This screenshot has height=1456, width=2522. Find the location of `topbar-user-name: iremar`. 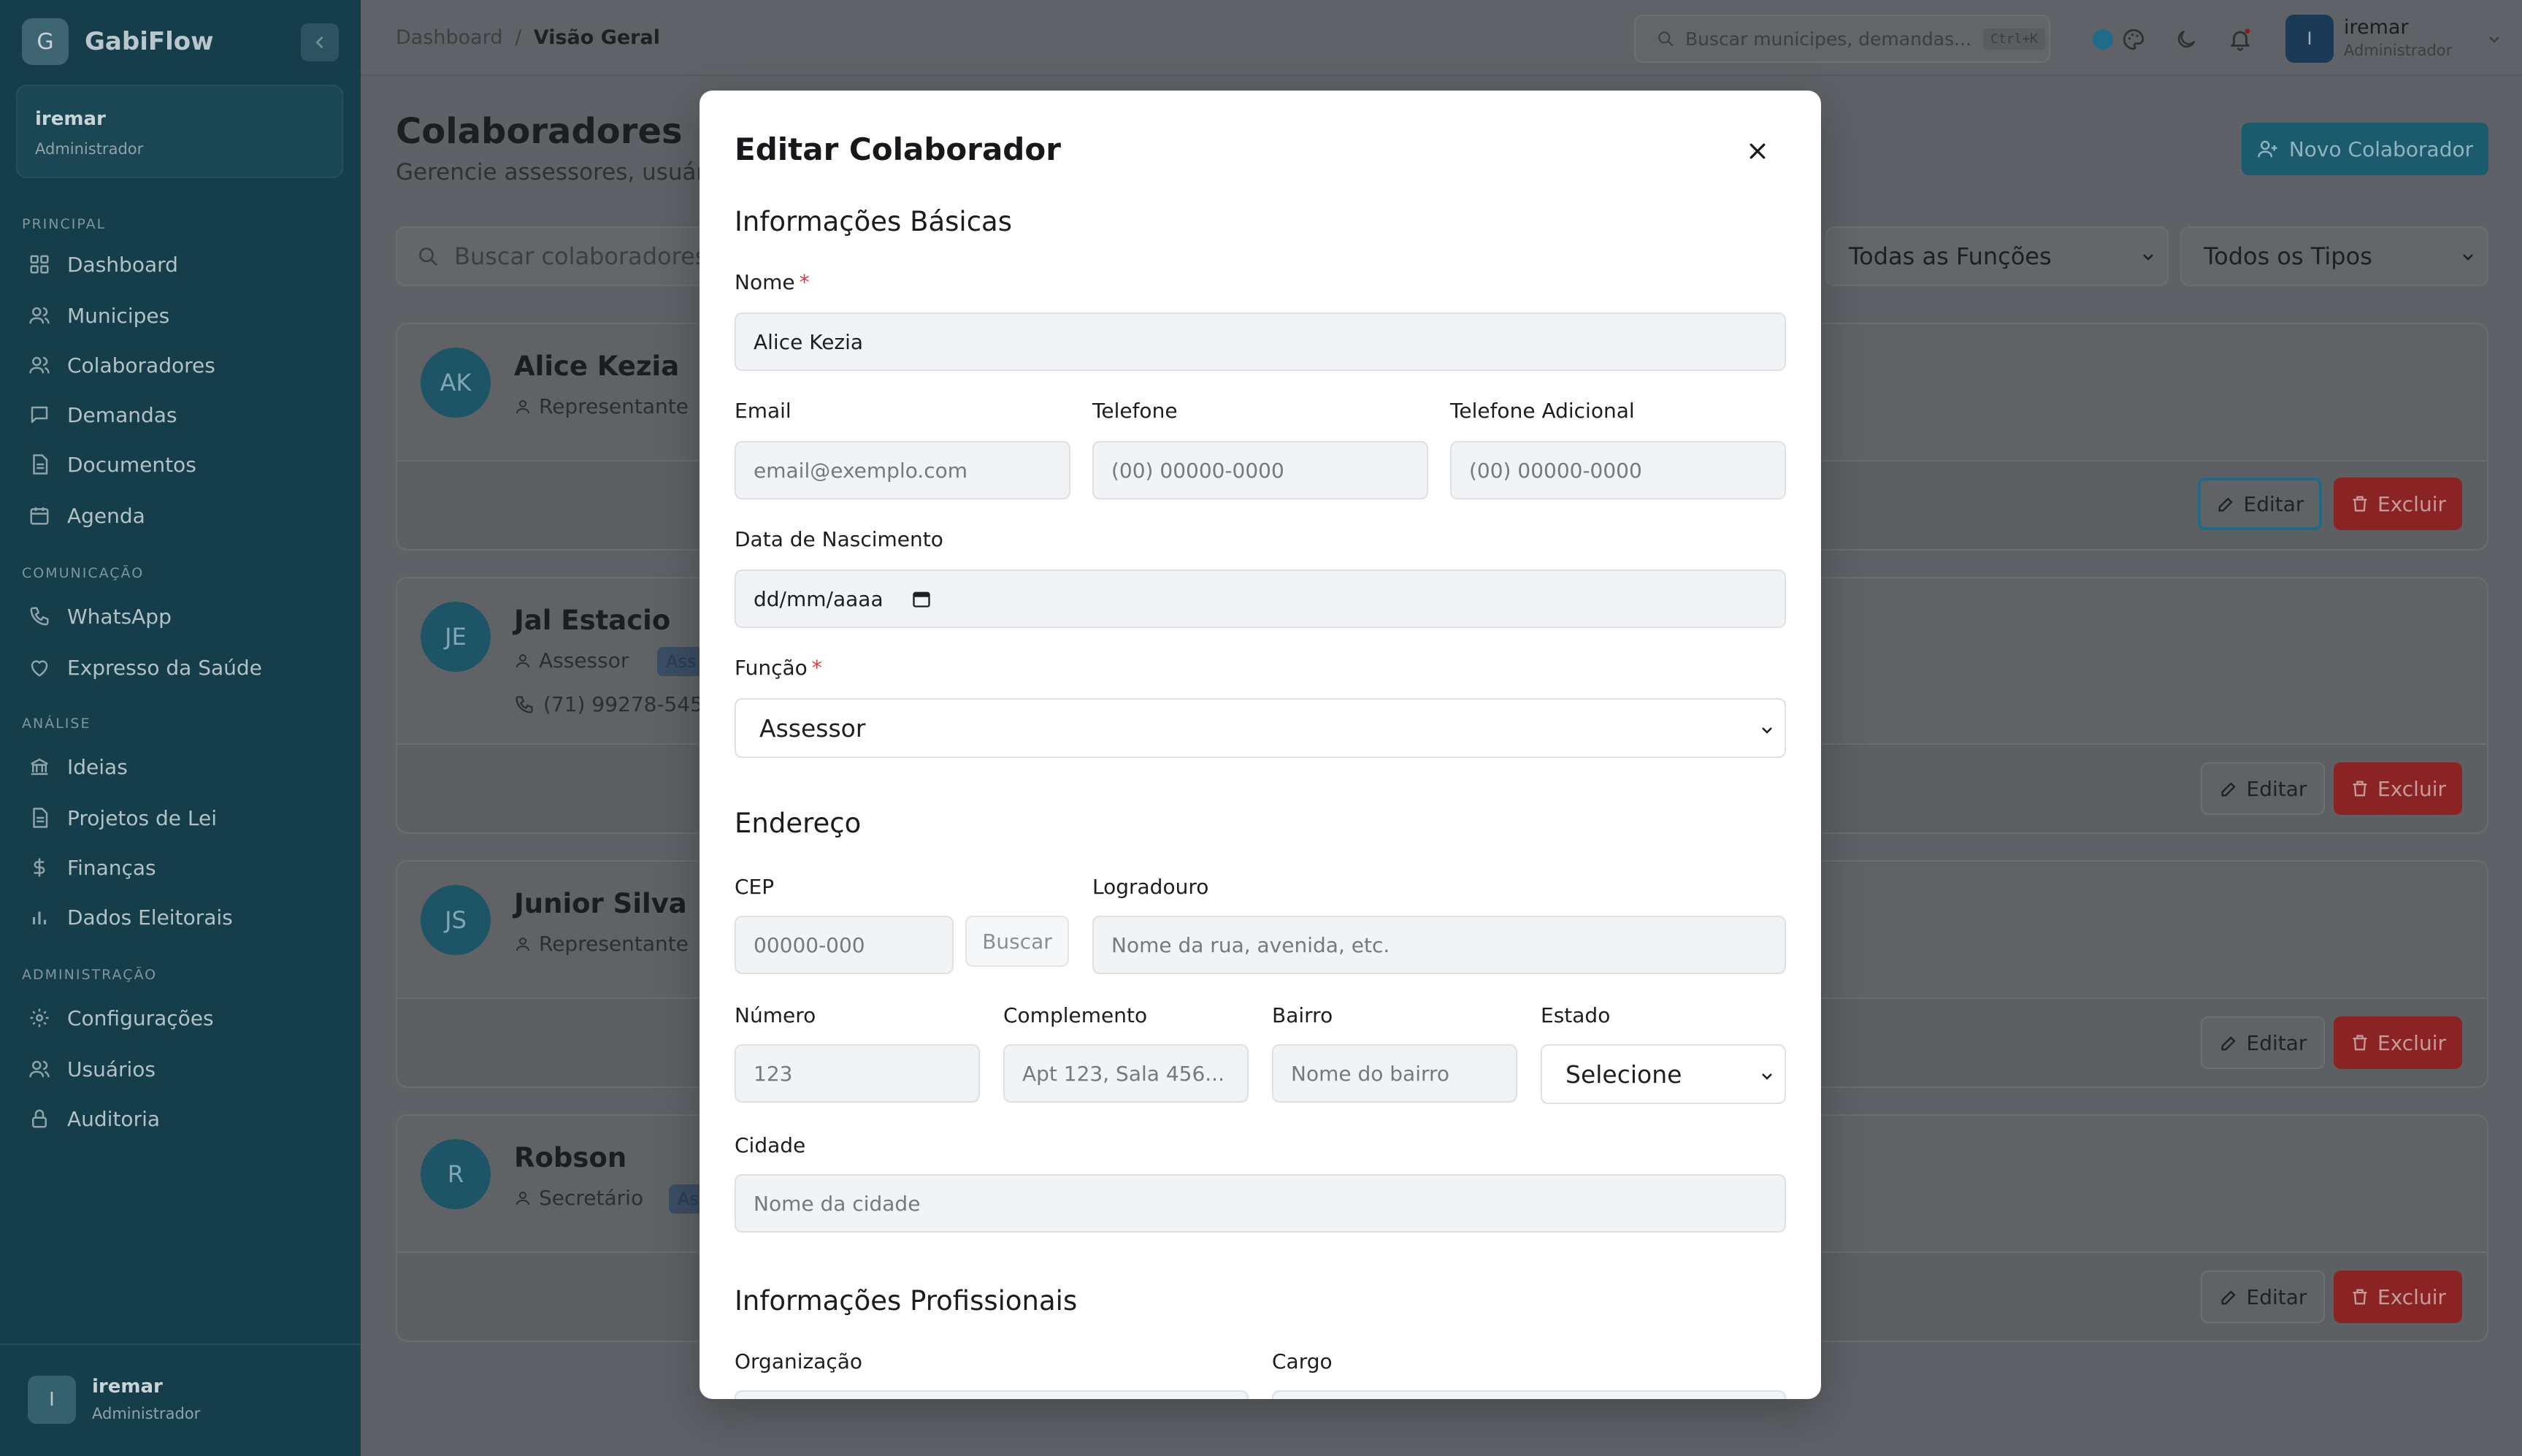

topbar-user-name: iremar is located at coordinates (2376, 28).